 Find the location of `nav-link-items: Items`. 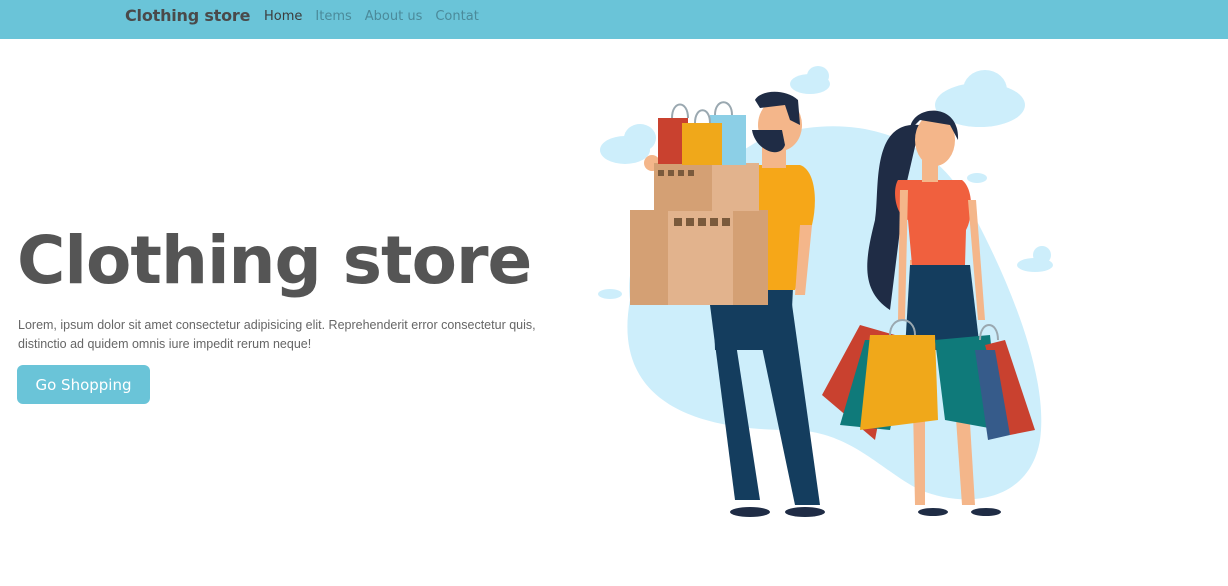

nav-link-items: Items is located at coordinates (333, 16).